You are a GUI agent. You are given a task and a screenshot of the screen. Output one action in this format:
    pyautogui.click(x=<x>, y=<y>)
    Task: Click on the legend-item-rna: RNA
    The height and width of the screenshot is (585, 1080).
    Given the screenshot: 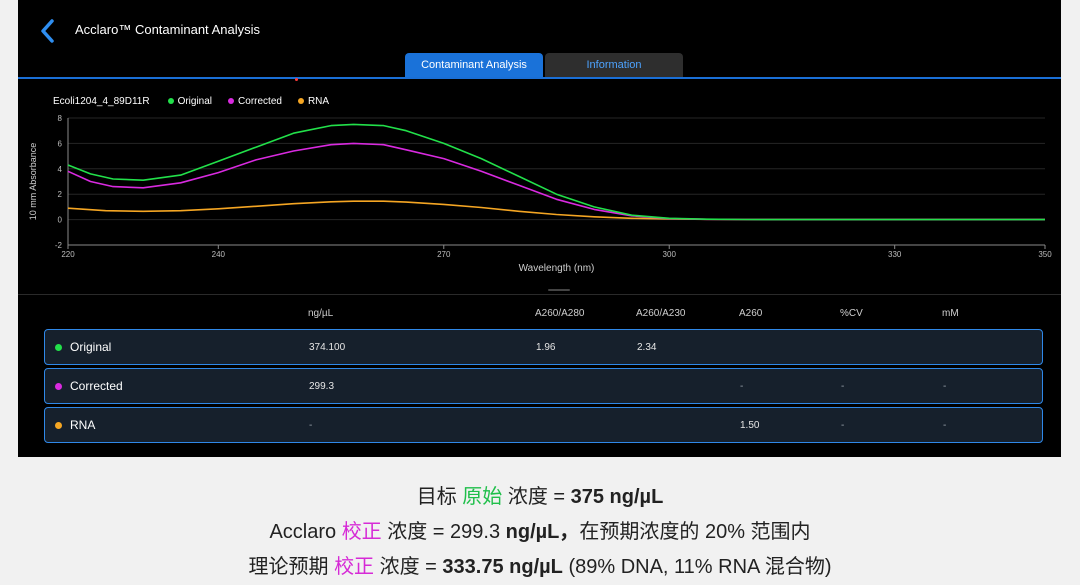 What is the action you would take?
    pyautogui.click(x=313, y=101)
    